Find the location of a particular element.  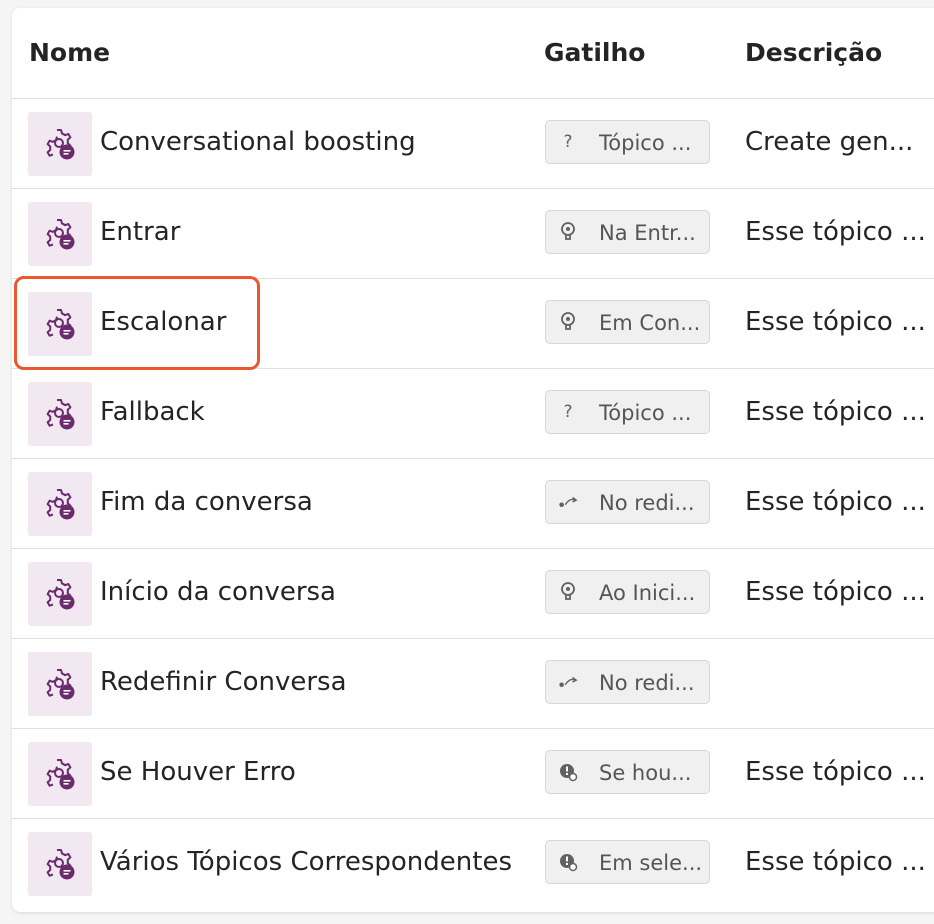

highlight-box is located at coordinates (137, 323).